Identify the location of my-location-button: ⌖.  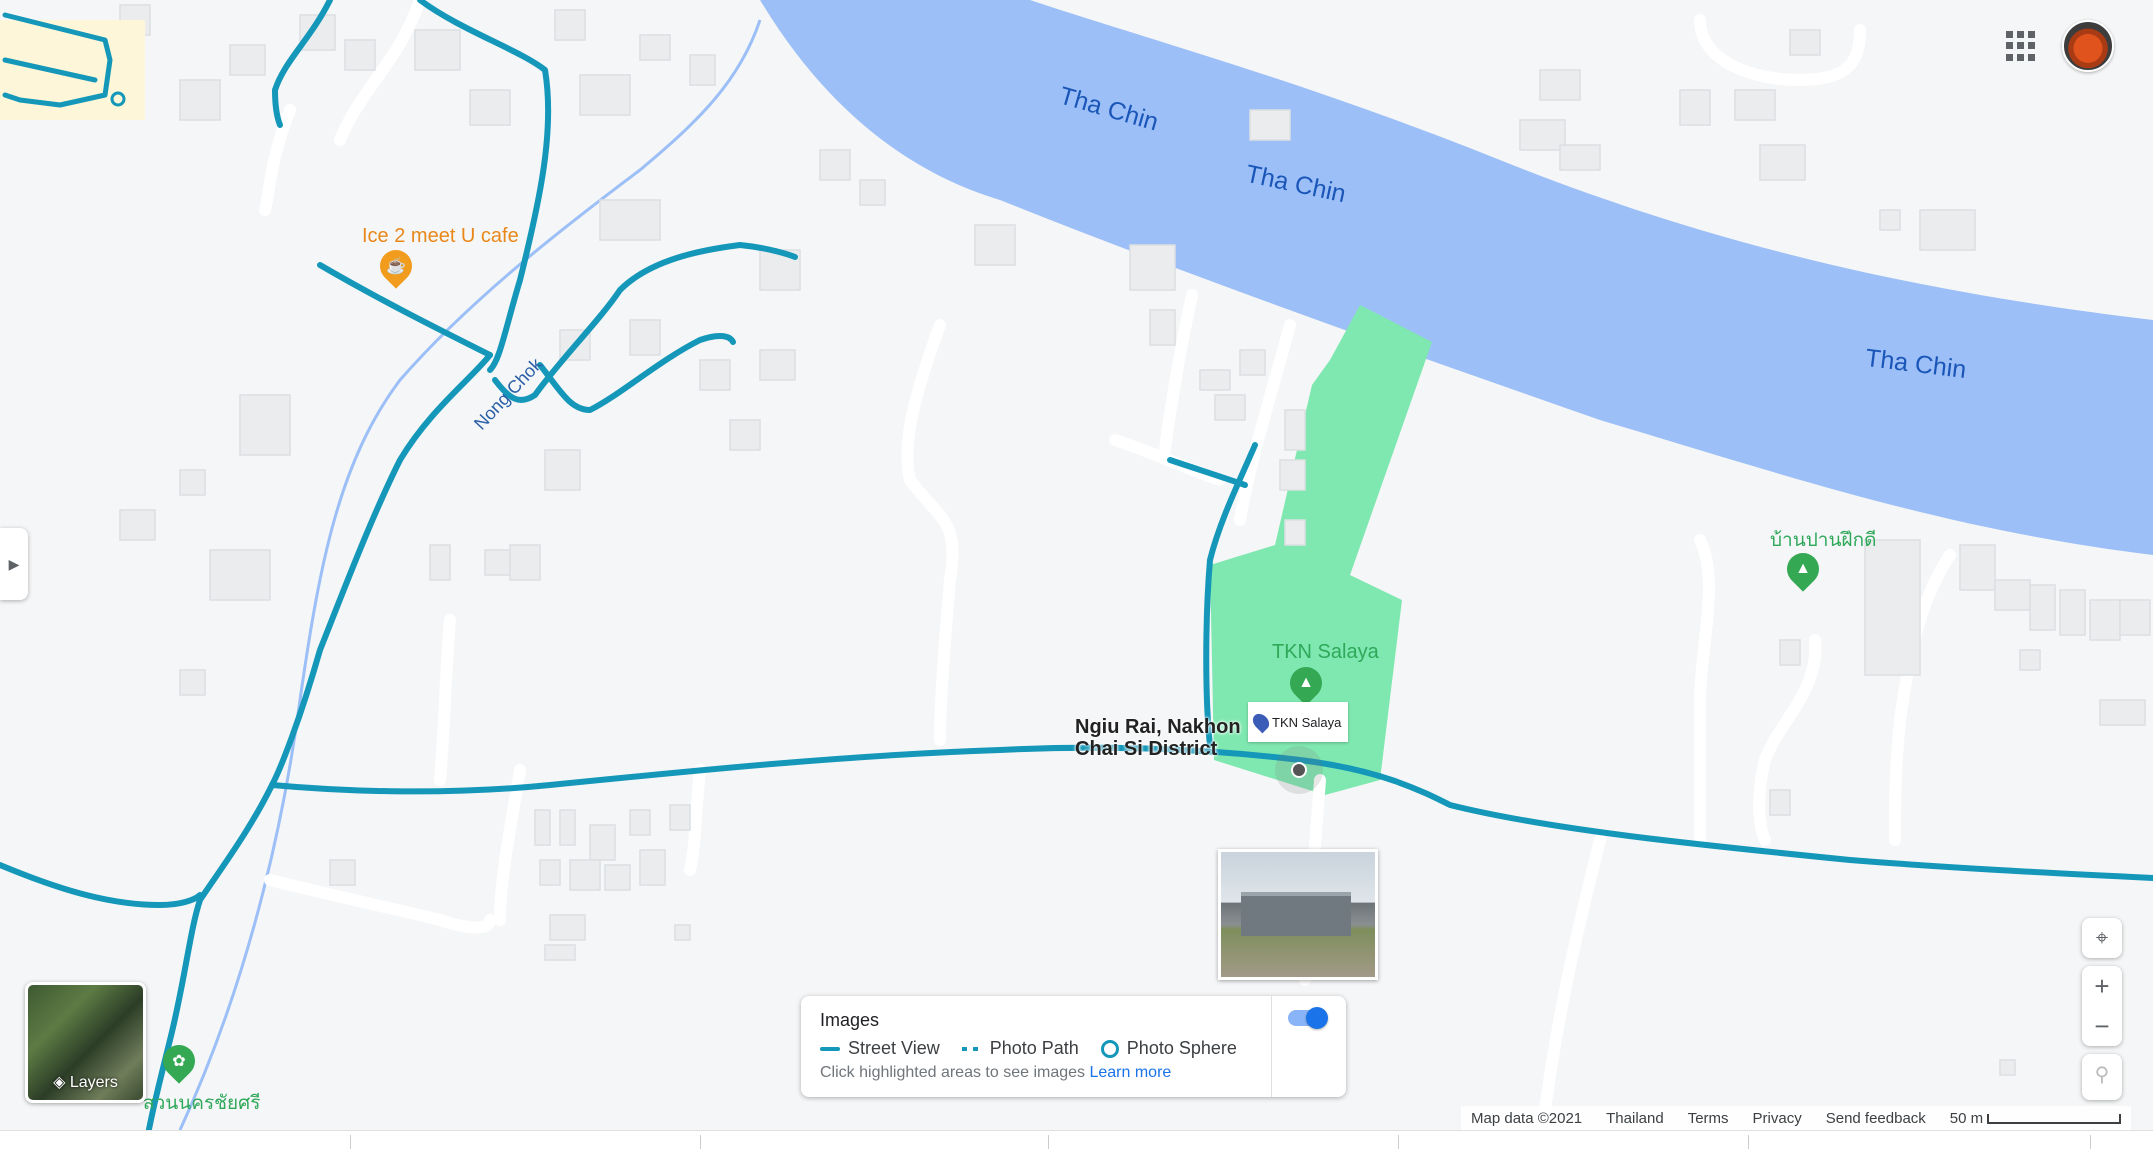
(2102, 938).